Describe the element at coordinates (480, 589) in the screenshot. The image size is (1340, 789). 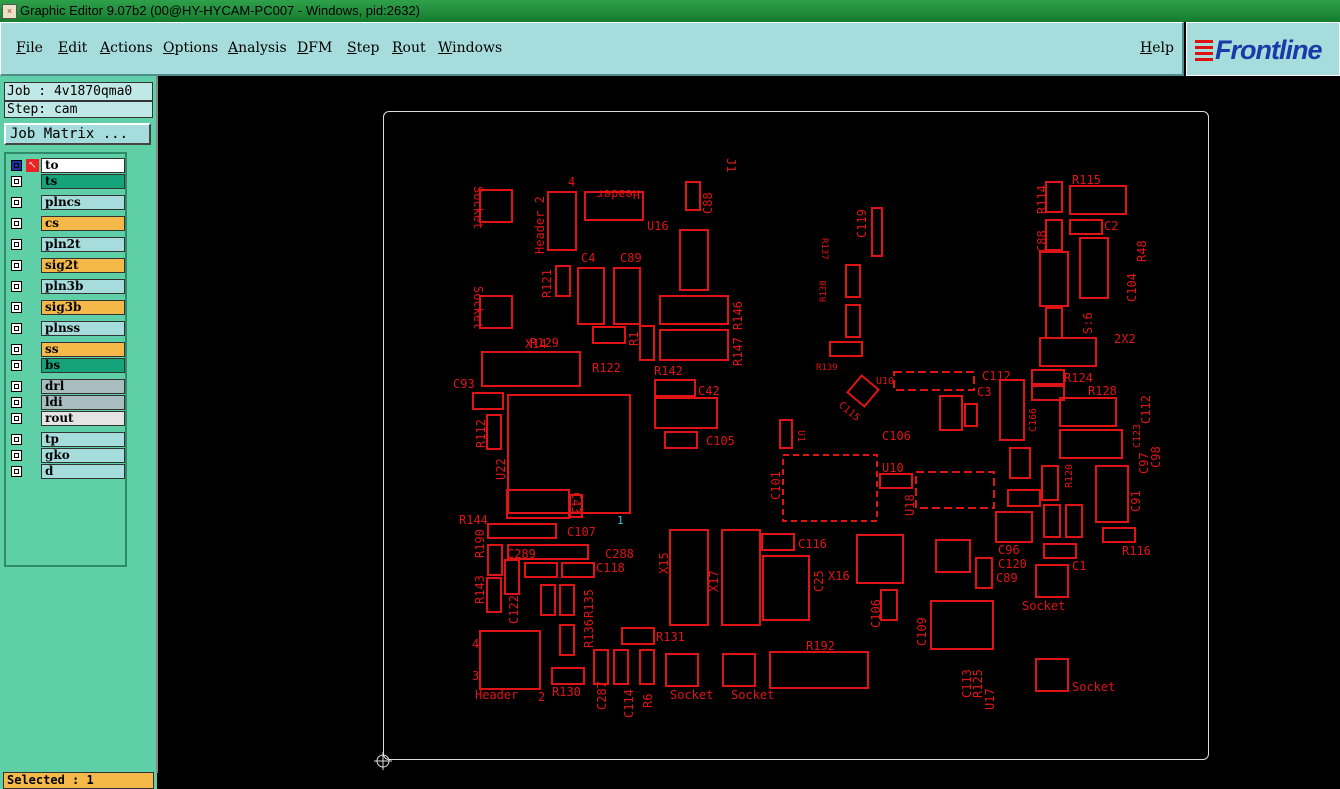
I see `label: R143` at that location.